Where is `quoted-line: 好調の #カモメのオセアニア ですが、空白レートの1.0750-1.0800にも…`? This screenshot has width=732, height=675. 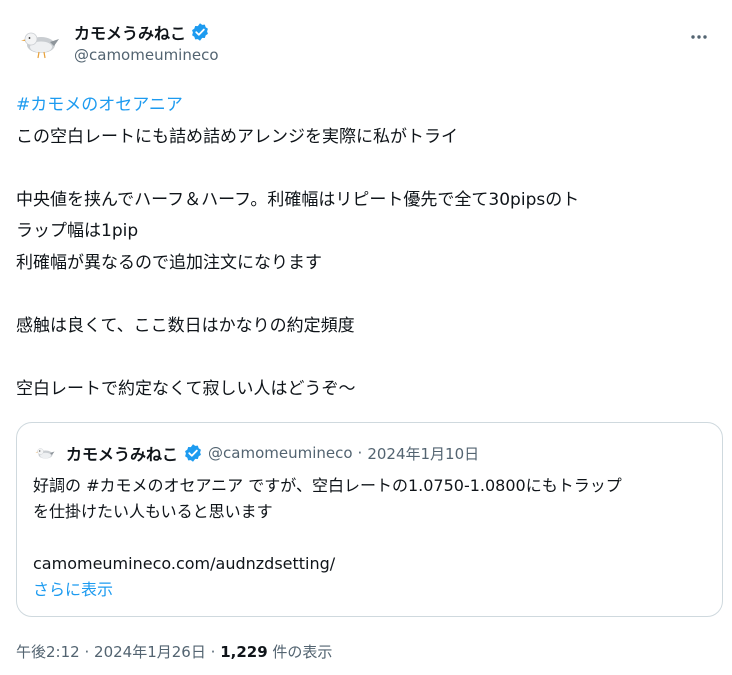 quoted-line: 好調の #カモメのオセアニア ですが、空白レートの1.0750-1.0800にも… is located at coordinates (373, 486).